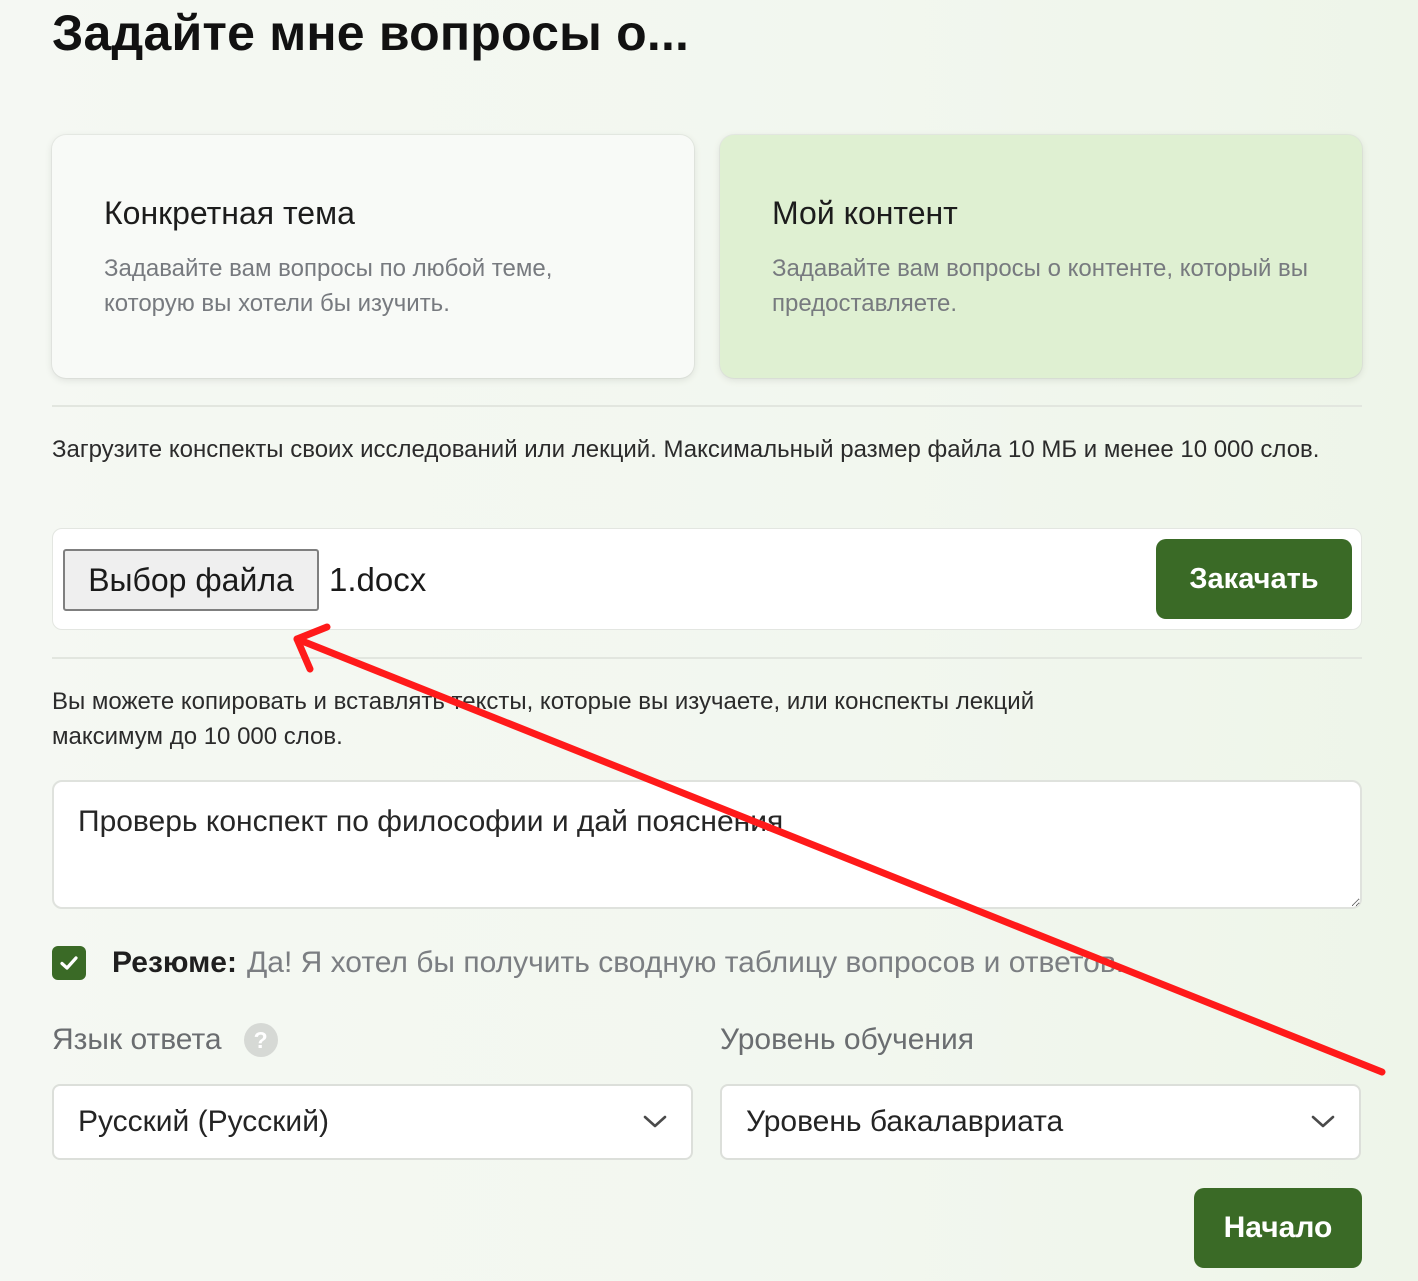 The width and height of the screenshot is (1418, 1281). What do you see at coordinates (1278, 1228) in the screenshot?
I see `start-button: Начало` at bounding box center [1278, 1228].